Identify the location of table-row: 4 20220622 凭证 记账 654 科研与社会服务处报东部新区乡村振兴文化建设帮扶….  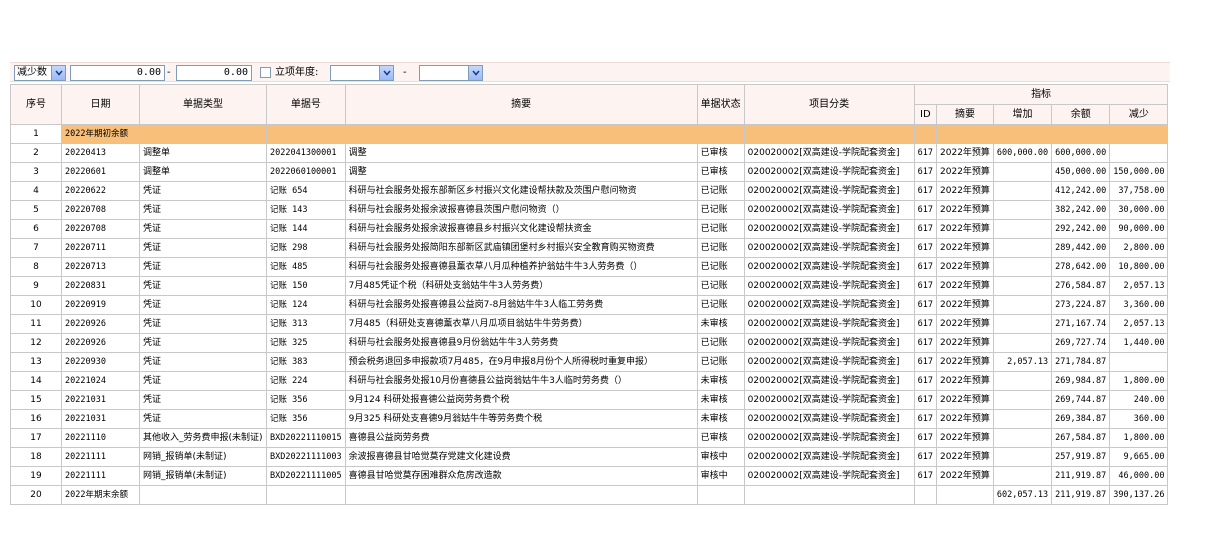
(589, 191).